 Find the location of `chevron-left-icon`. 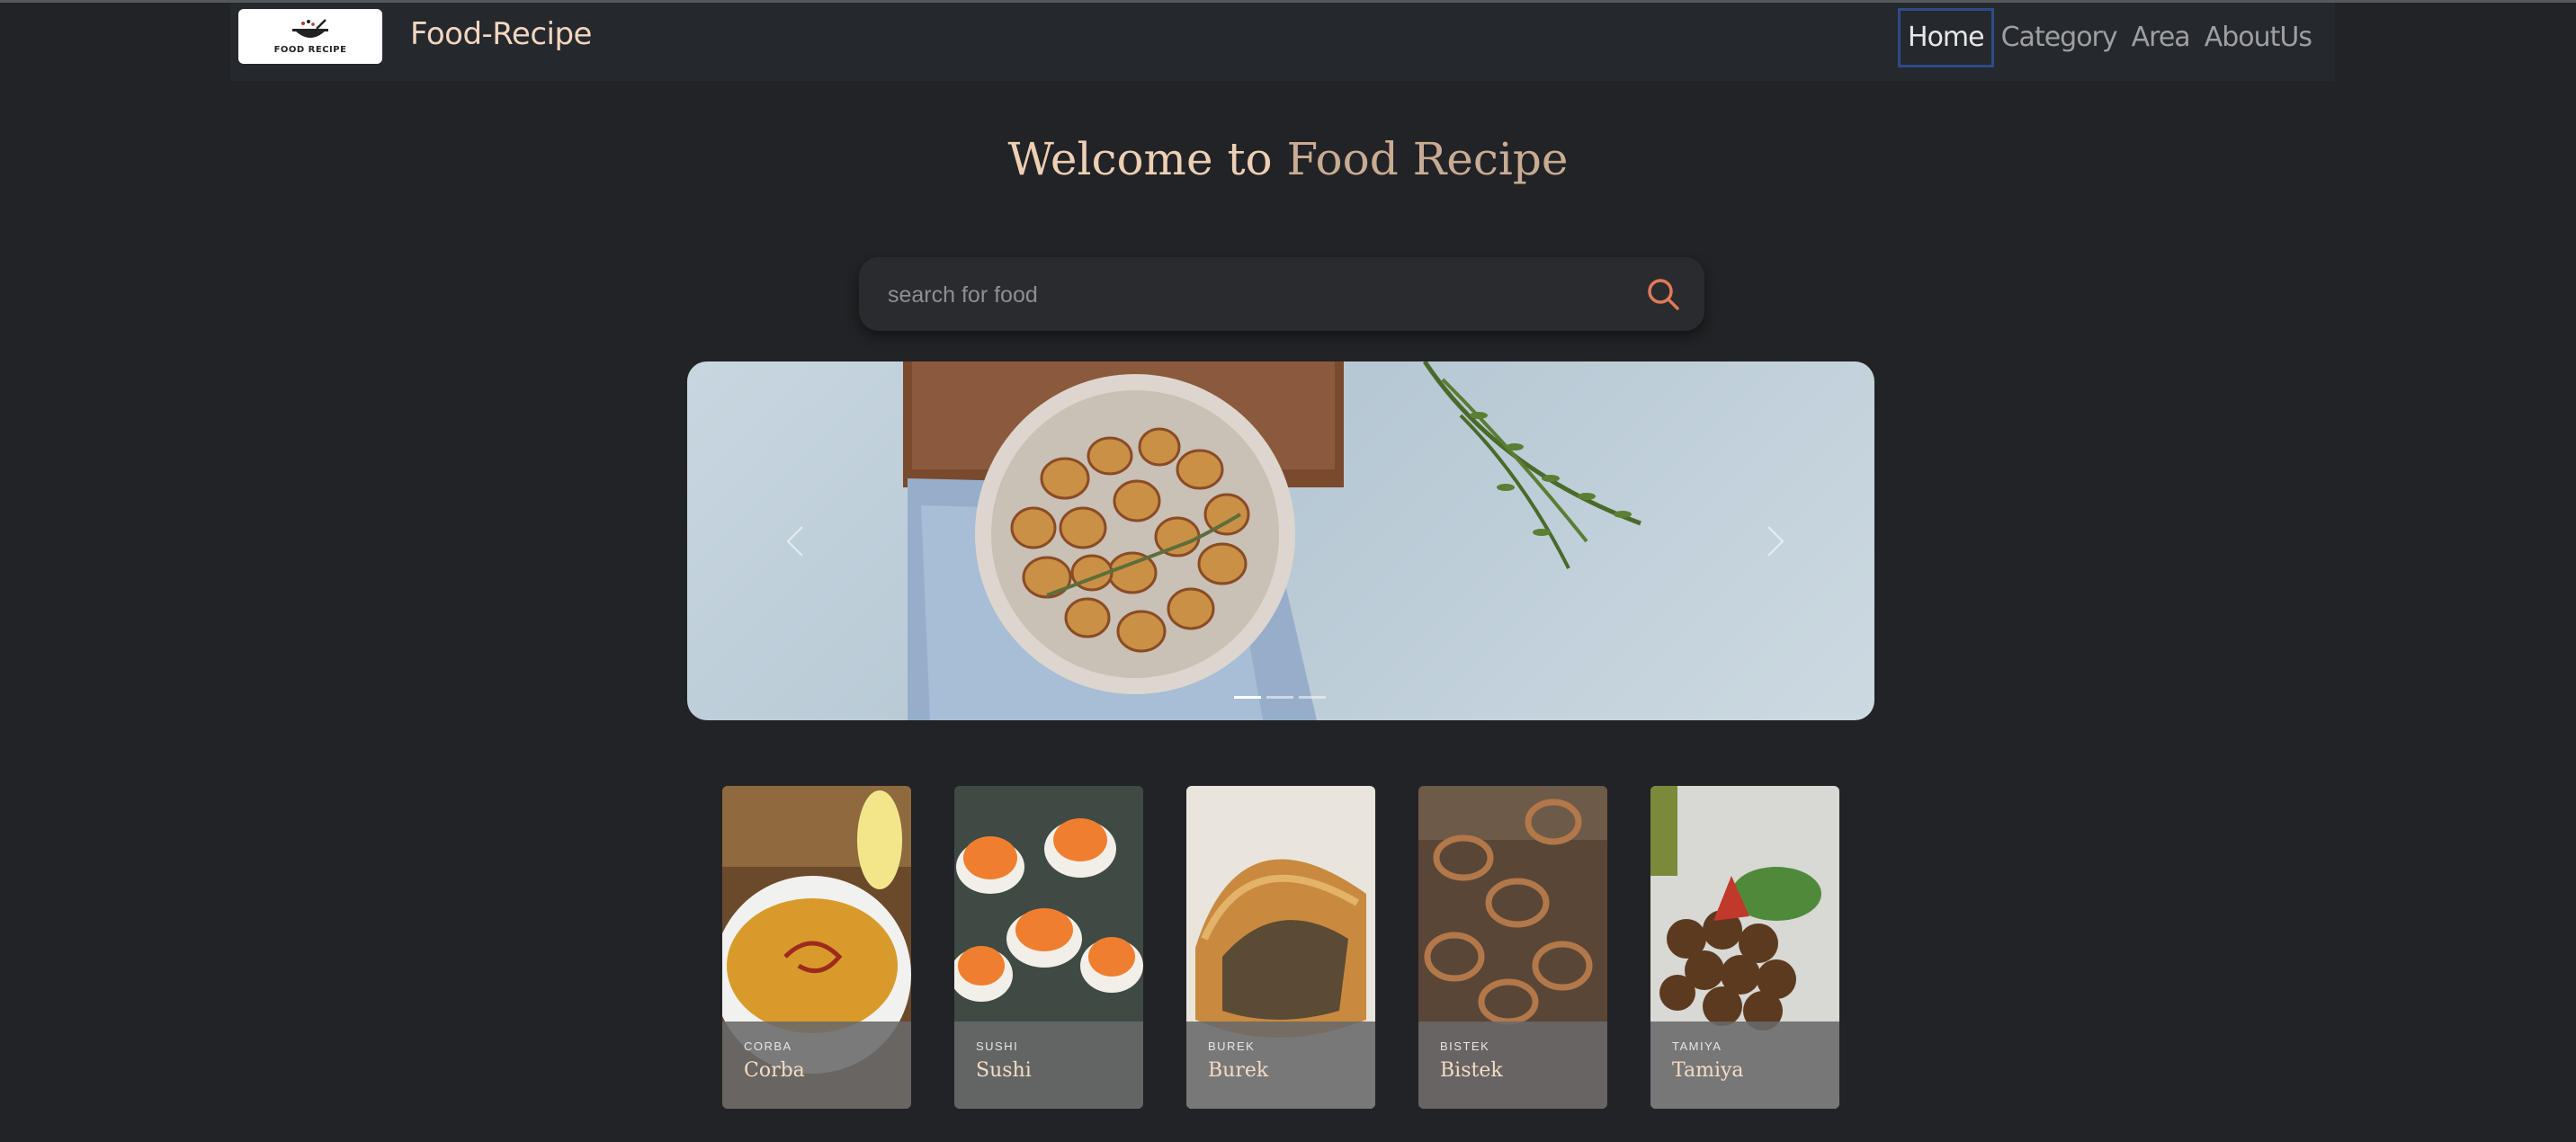

chevron-left-icon is located at coordinates (794, 541).